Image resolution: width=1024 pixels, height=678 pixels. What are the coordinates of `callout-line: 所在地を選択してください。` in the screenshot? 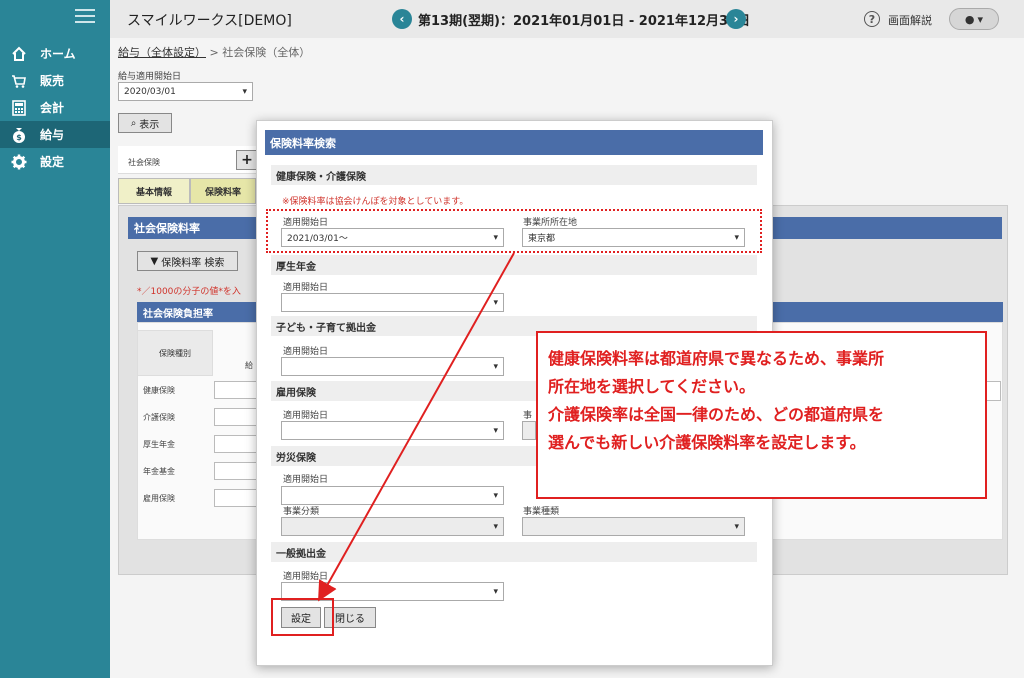 It's located at (652, 386).